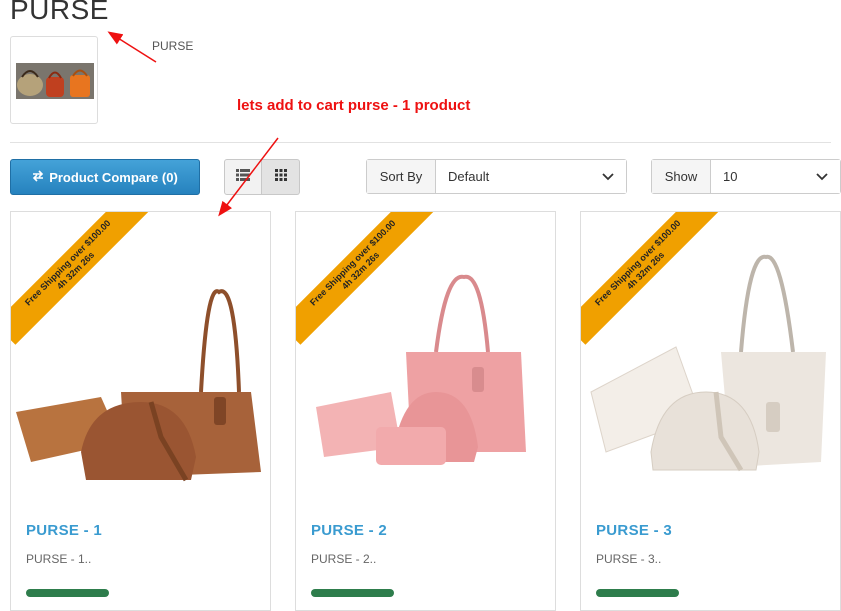  Describe the element at coordinates (38, 177) in the screenshot. I see `exchange-icon` at that location.